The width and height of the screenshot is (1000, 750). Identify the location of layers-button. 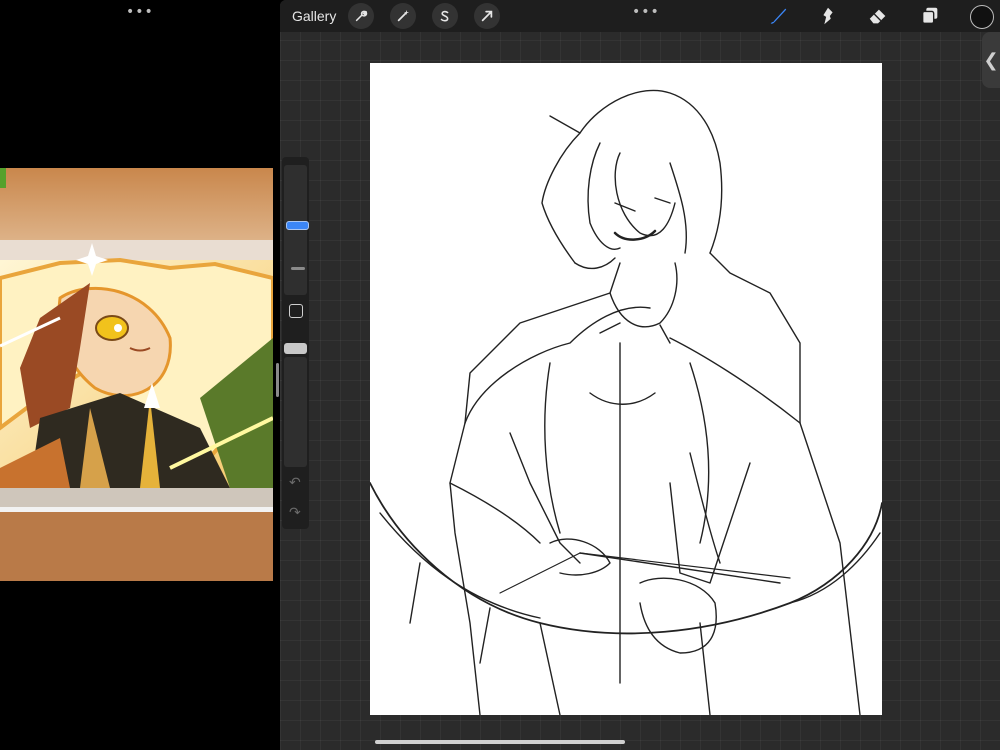
(930, 16).